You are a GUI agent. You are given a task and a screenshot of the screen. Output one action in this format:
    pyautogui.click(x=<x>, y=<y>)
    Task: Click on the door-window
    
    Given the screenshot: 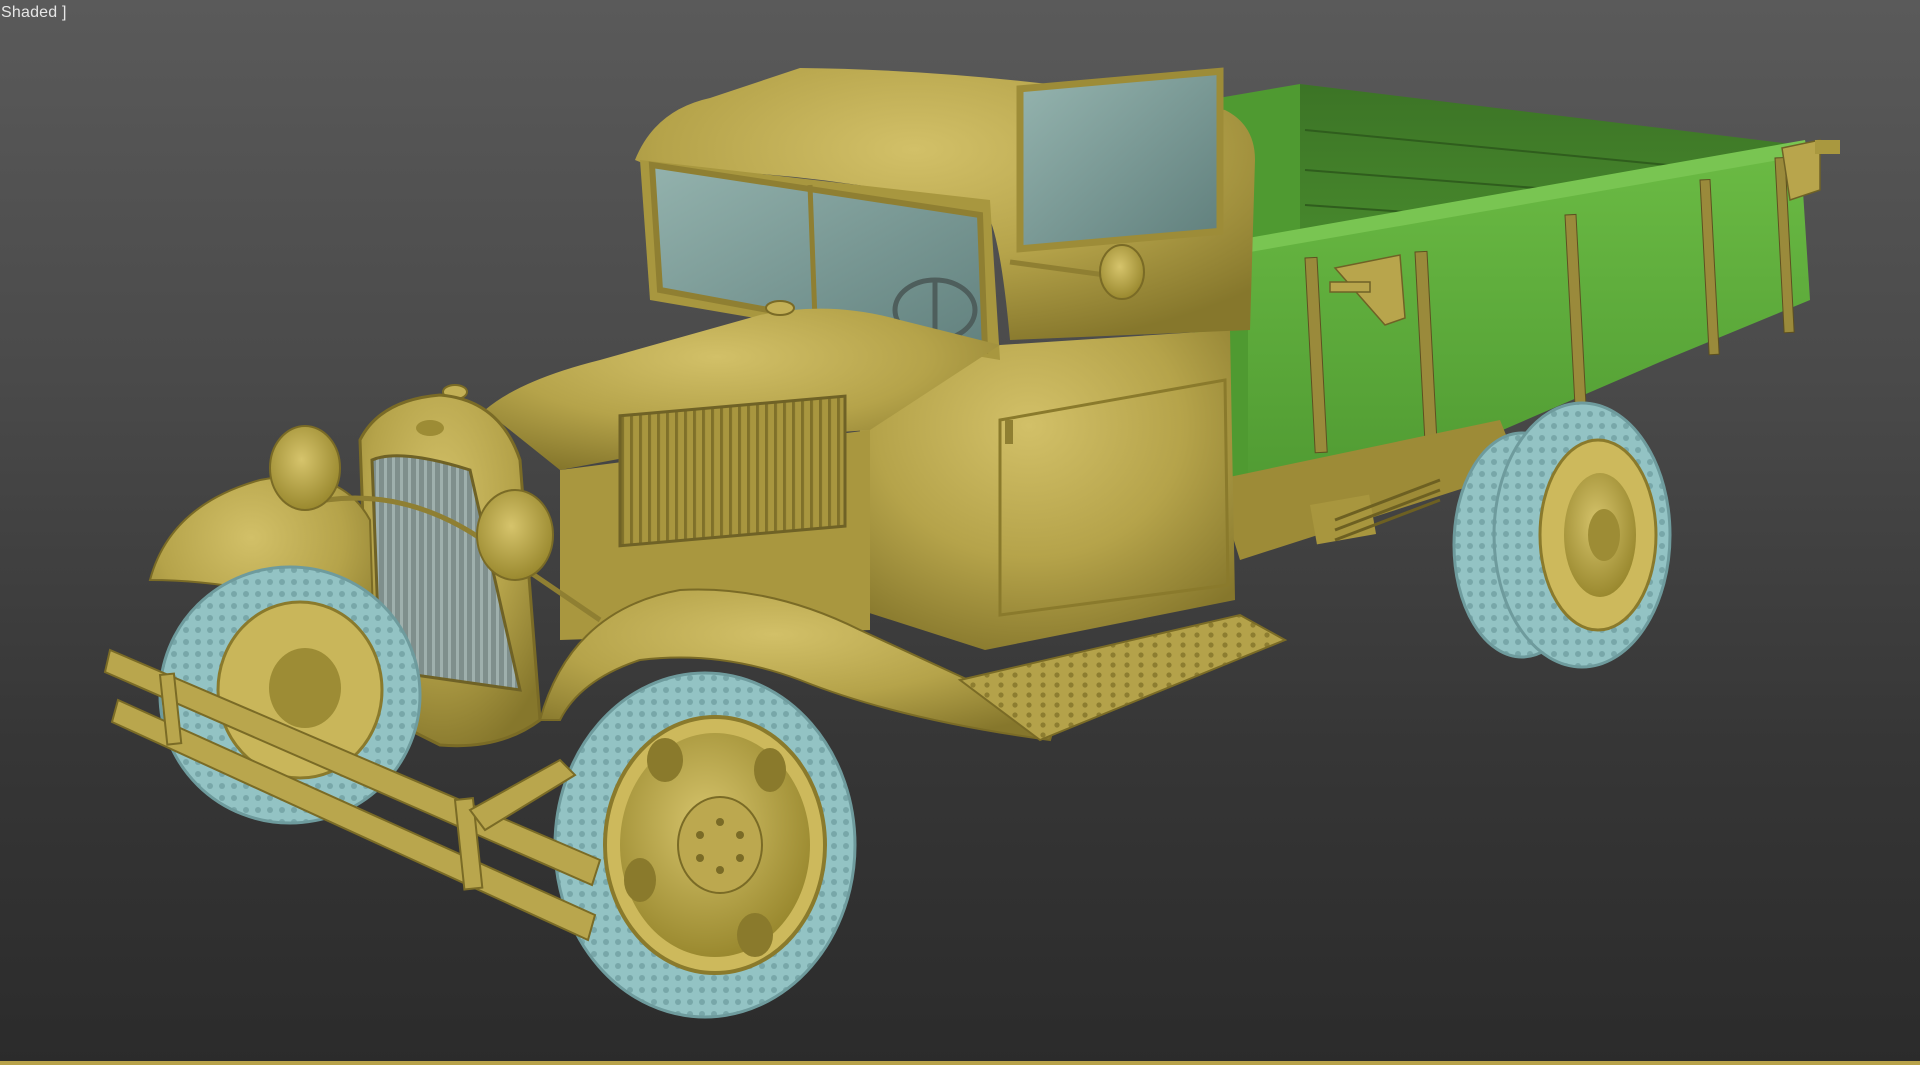 What is the action you would take?
    pyautogui.click(x=1120, y=160)
    